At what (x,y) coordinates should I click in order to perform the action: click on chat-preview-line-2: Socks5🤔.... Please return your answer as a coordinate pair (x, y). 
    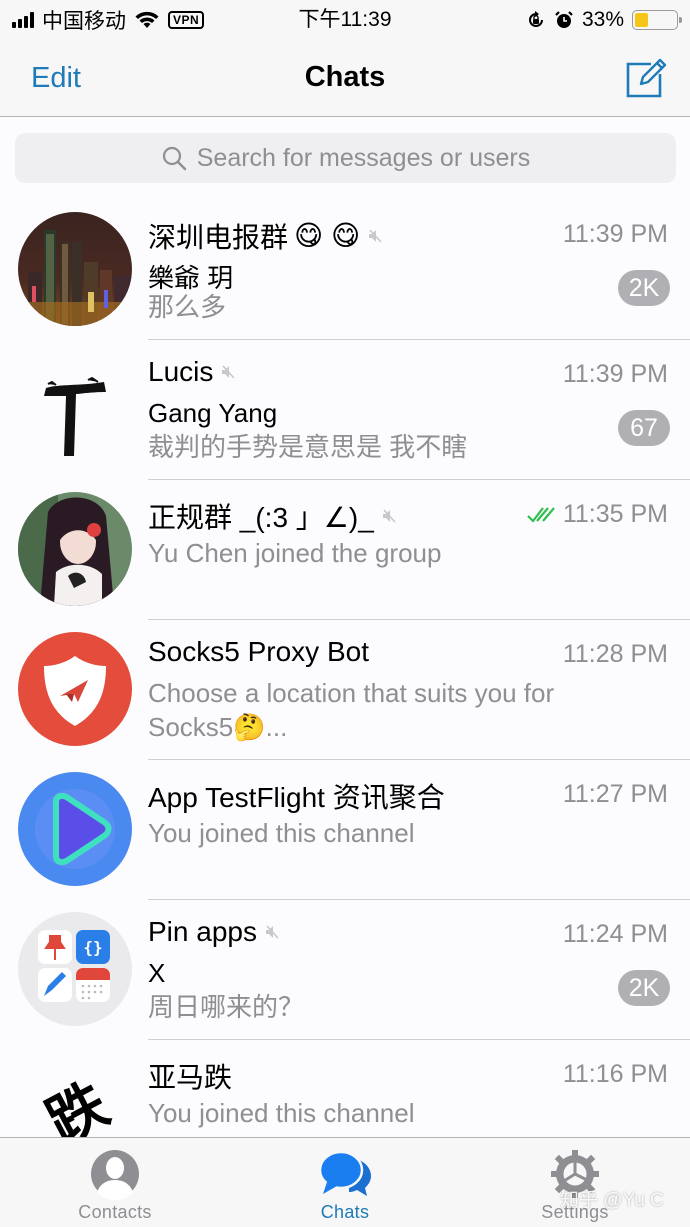
    Looking at the image, I should click on (218, 727).